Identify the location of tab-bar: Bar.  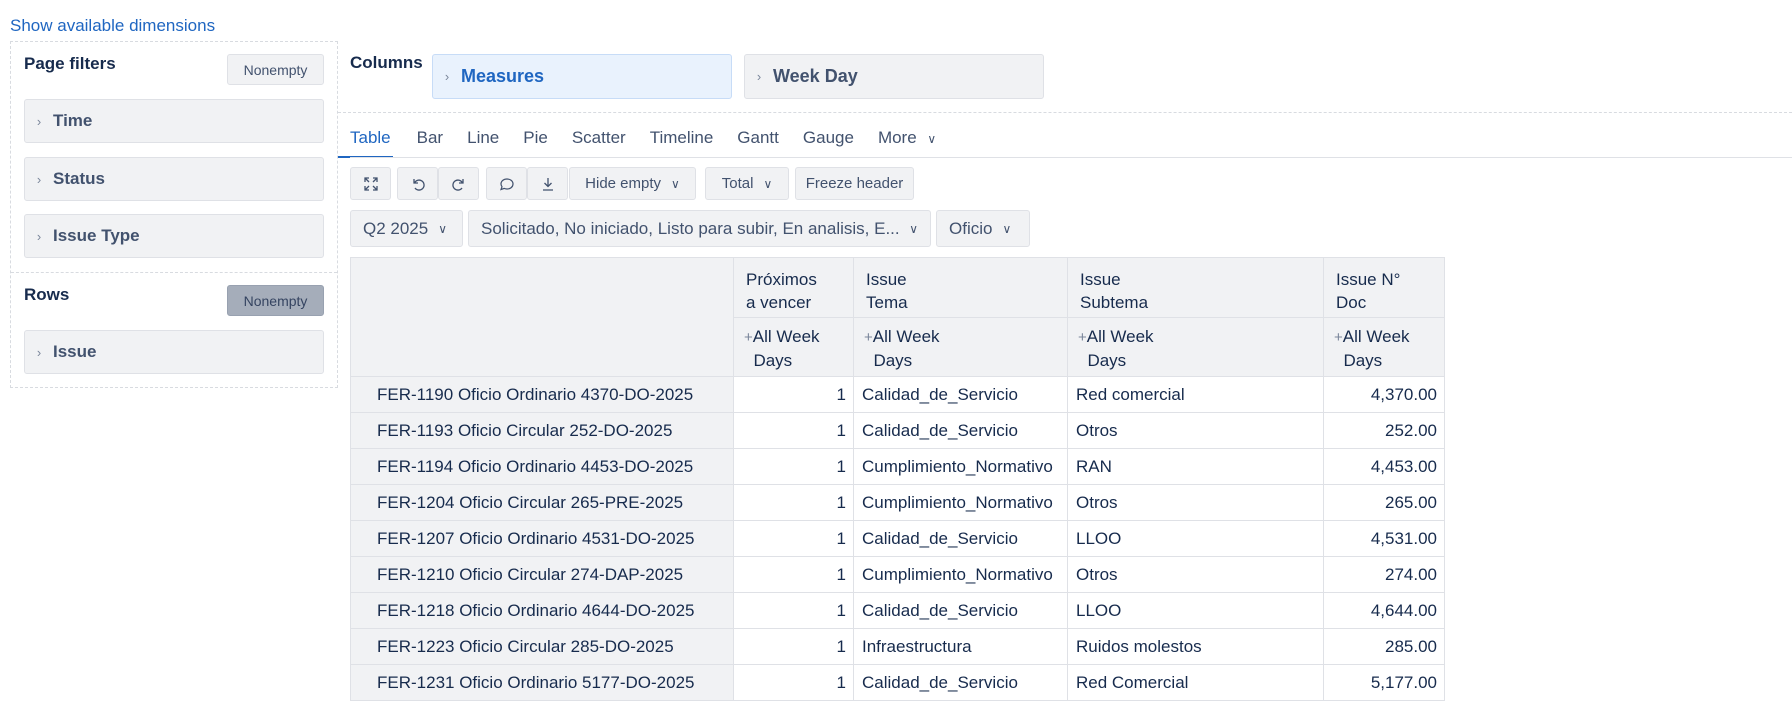
(430, 141).